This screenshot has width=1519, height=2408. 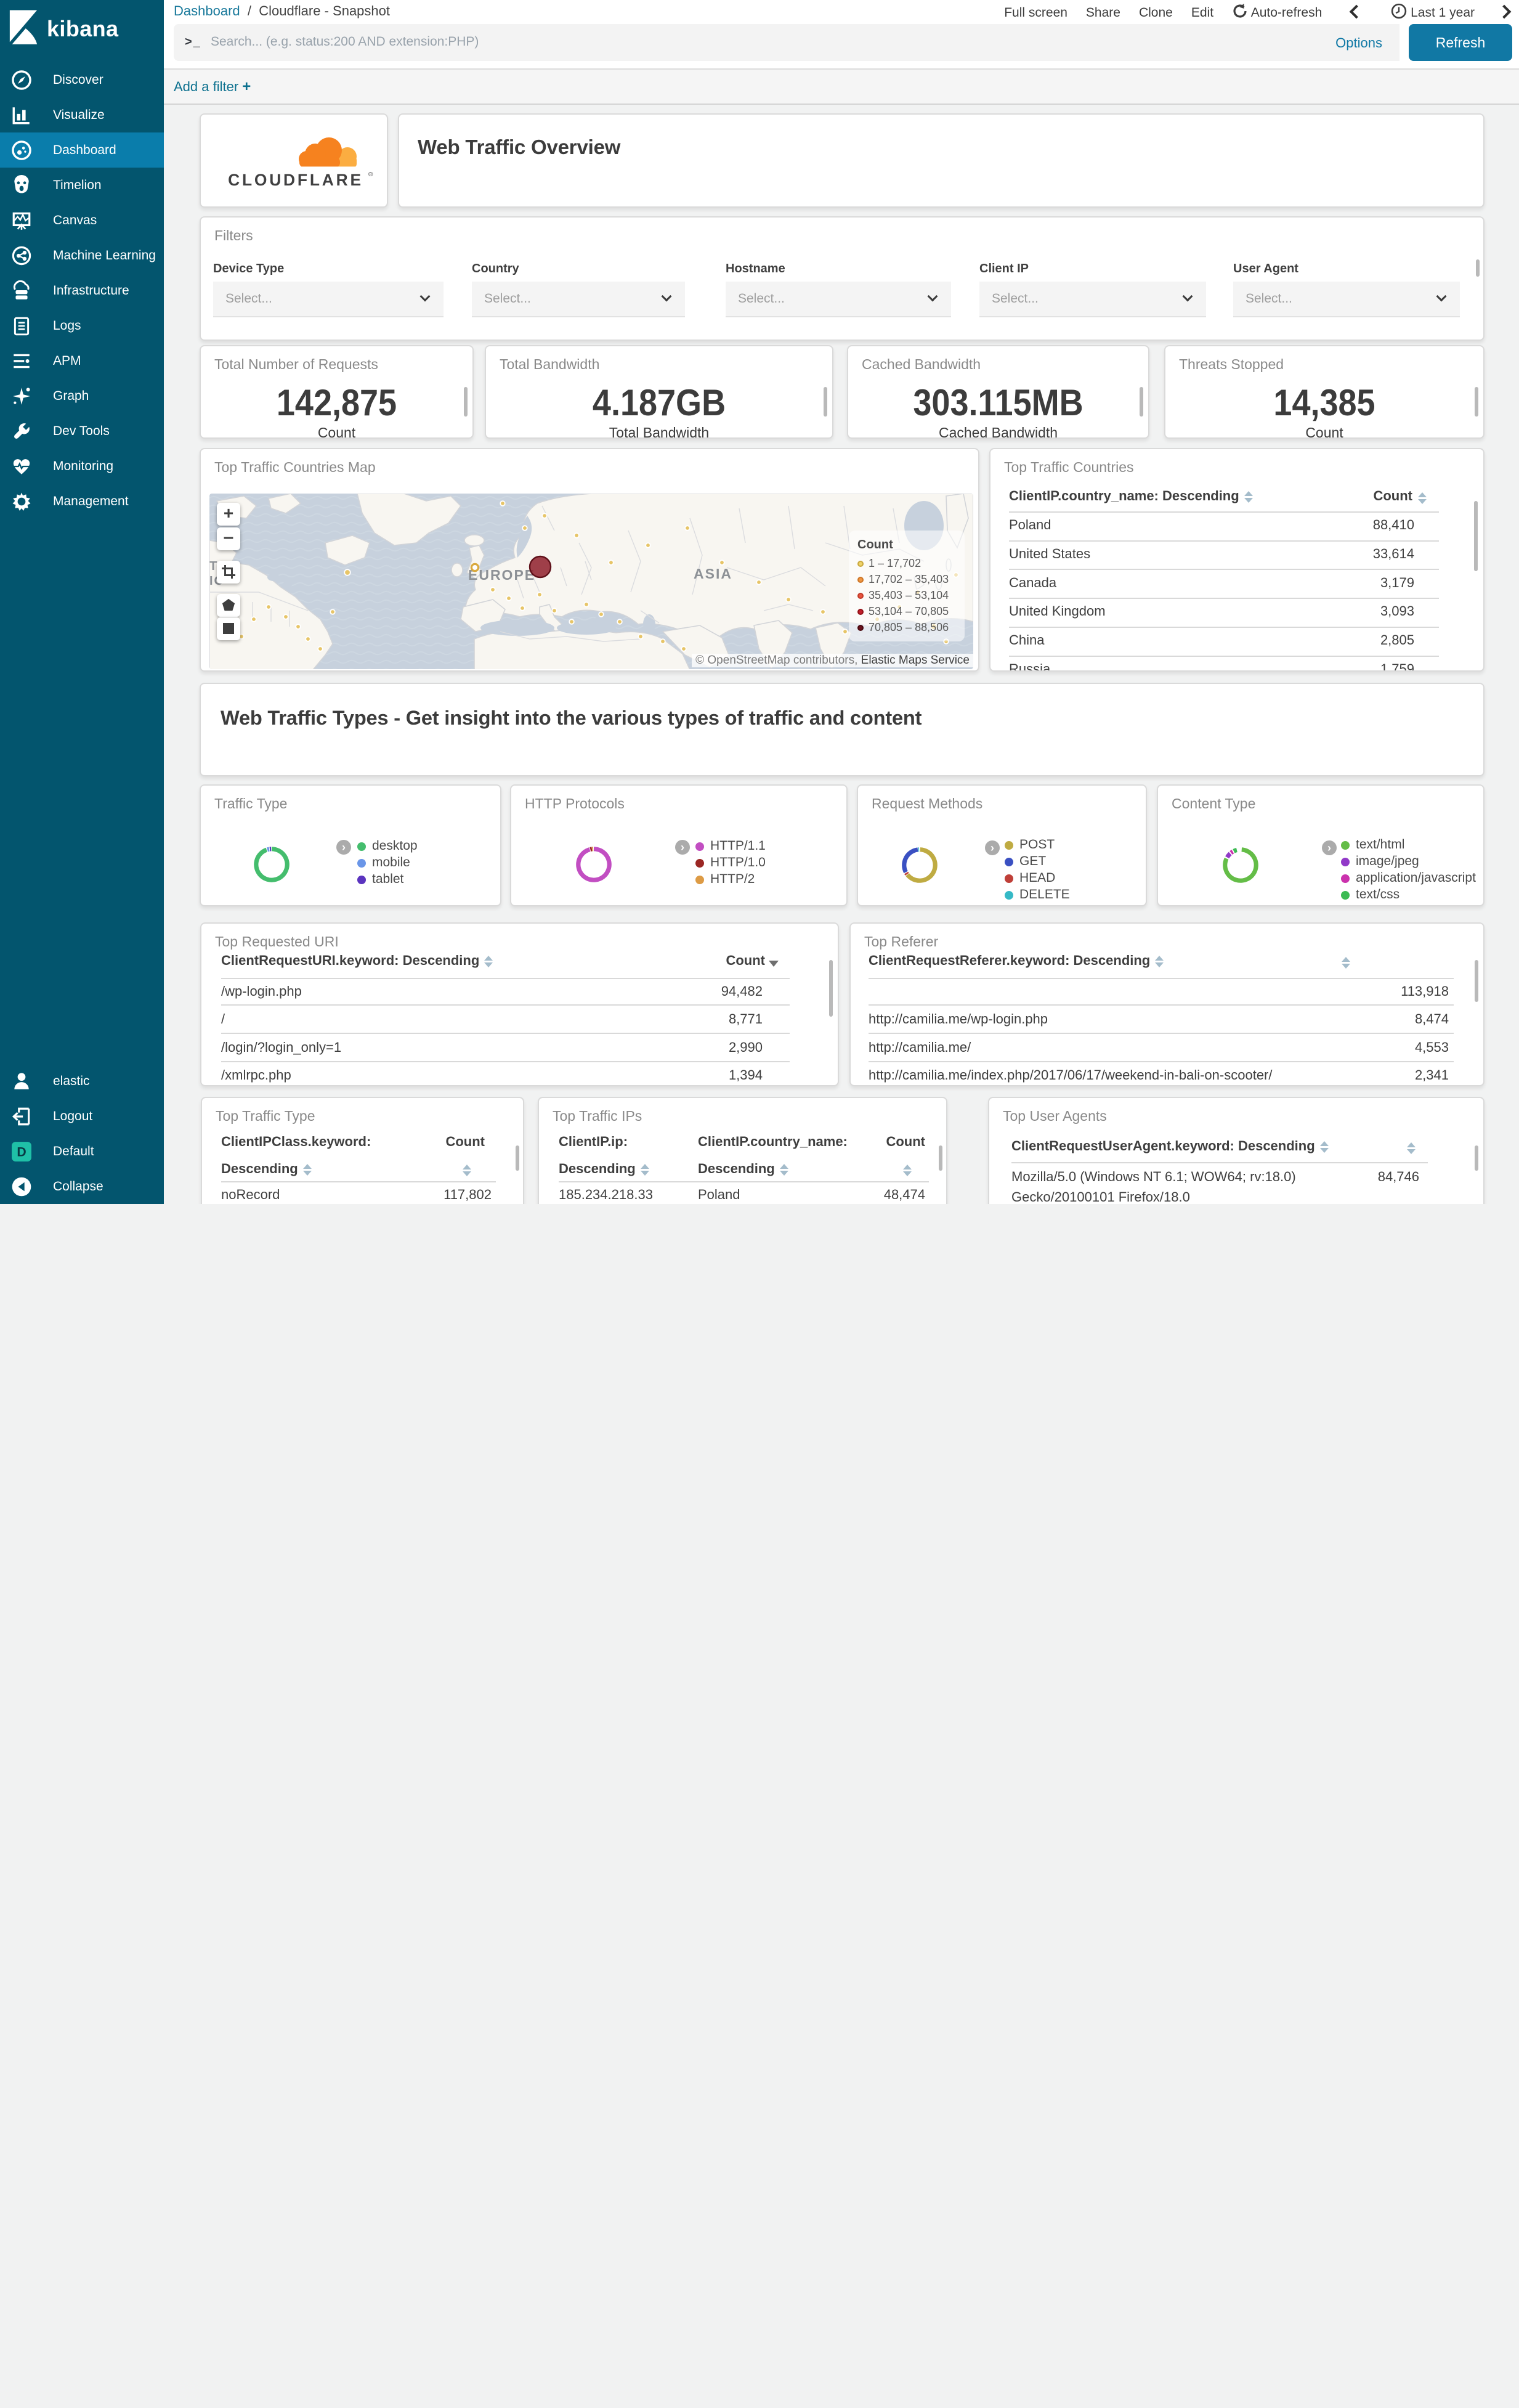 I want to click on svg-text: ASIA, so click(x=713, y=574).